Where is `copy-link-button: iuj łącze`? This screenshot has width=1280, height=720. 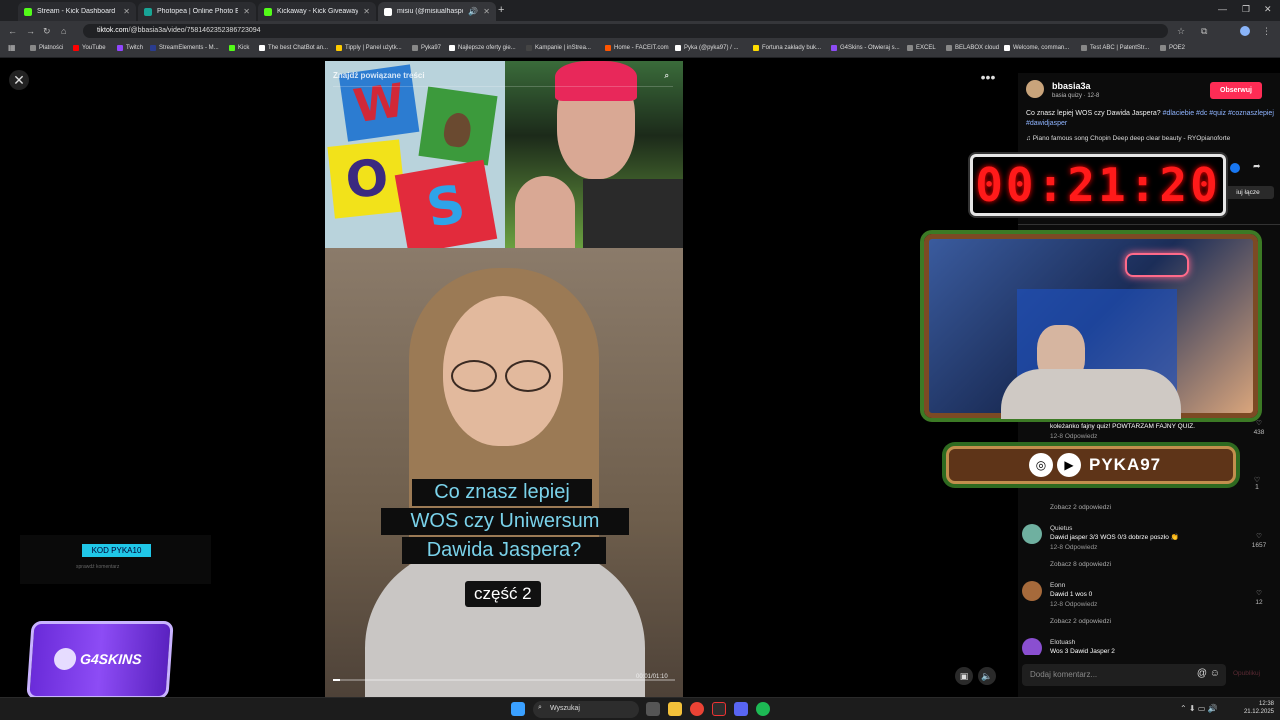 copy-link-button: iuj łącze is located at coordinates (1248, 192).